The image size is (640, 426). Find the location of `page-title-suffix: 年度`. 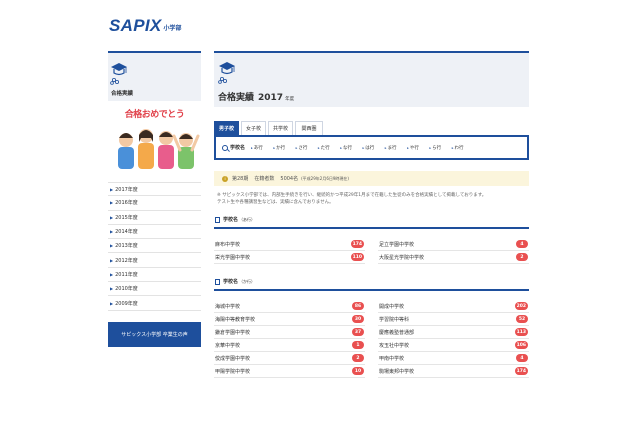

page-title-suffix: 年度 is located at coordinates (290, 99).